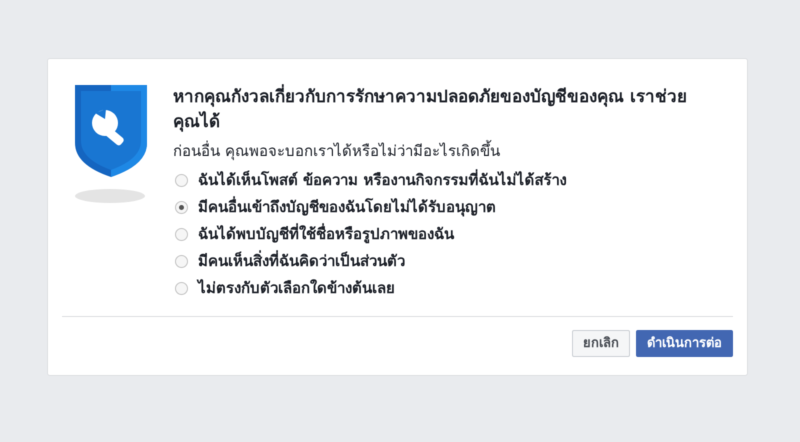  Describe the element at coordinates (684, 343) in the screenshot. I see `continue-button: ดำเนินการต่อ` at that location.